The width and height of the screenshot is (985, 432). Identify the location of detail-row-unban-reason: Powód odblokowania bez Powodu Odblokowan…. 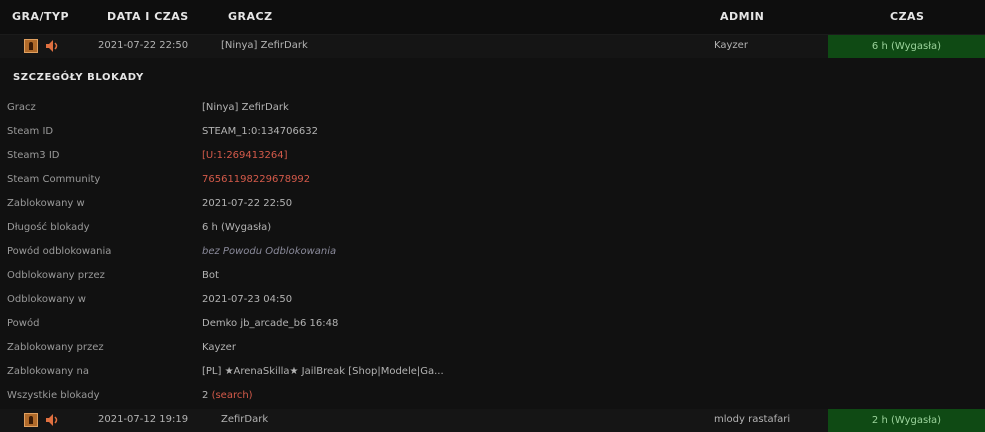
(492, 252).